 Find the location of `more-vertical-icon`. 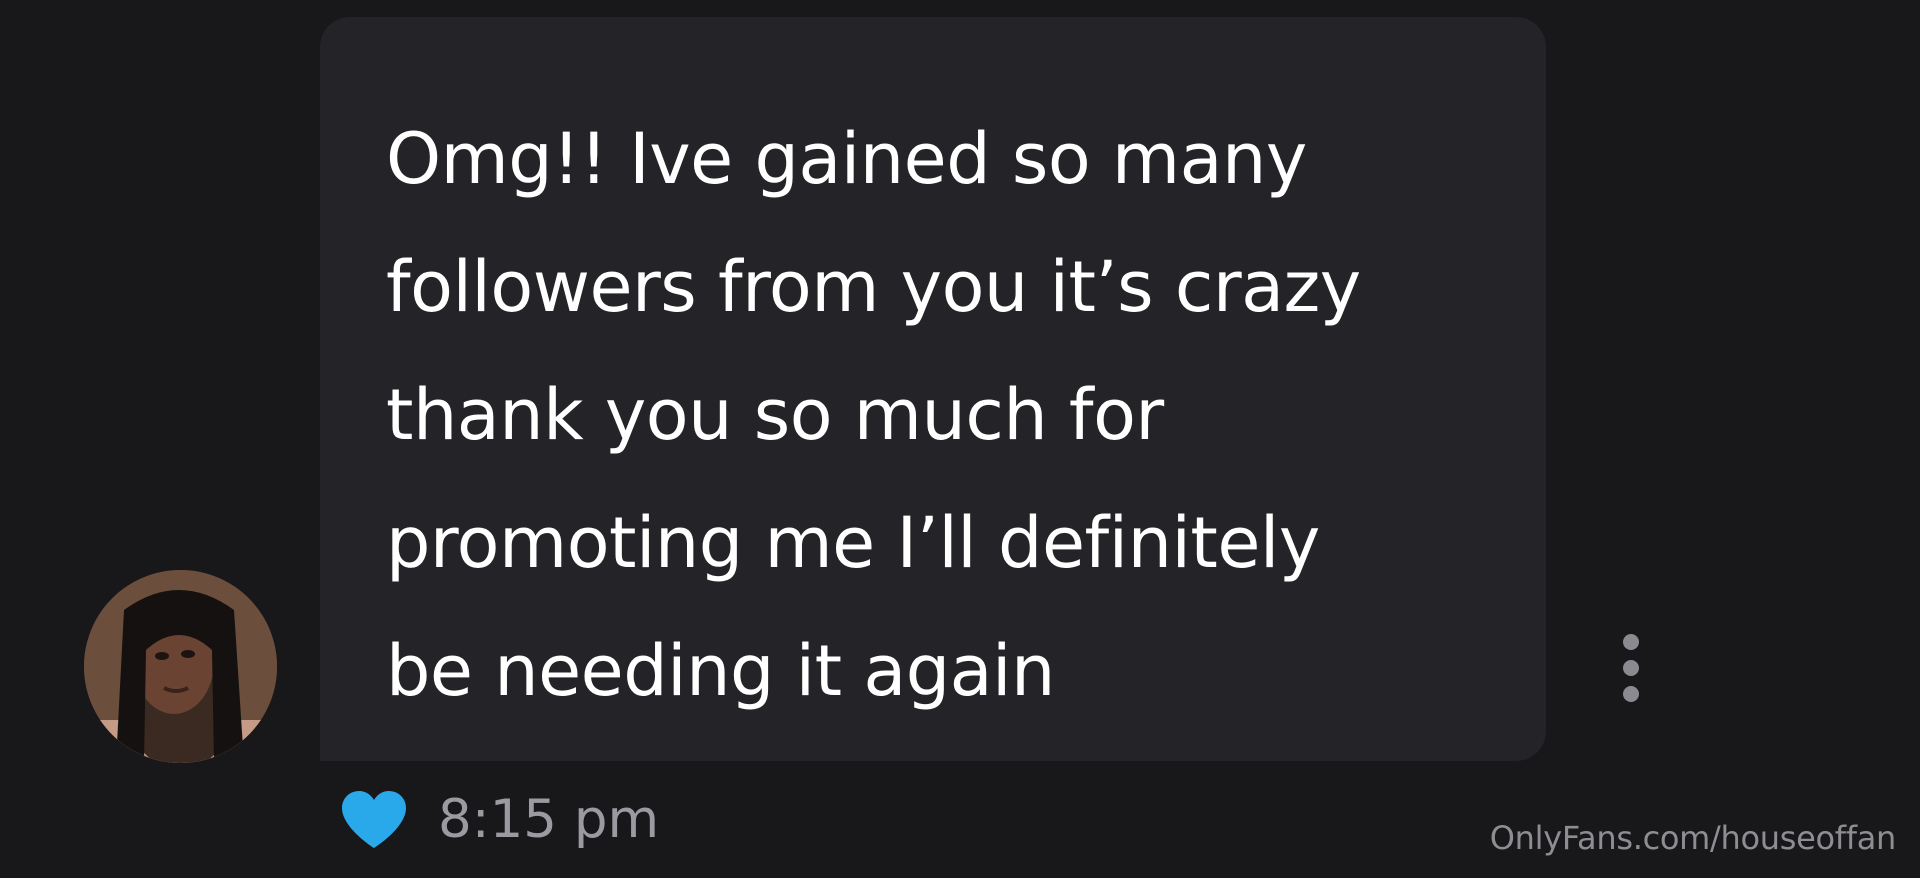

more-vertical-icon is located at coordinates (1631, 642).